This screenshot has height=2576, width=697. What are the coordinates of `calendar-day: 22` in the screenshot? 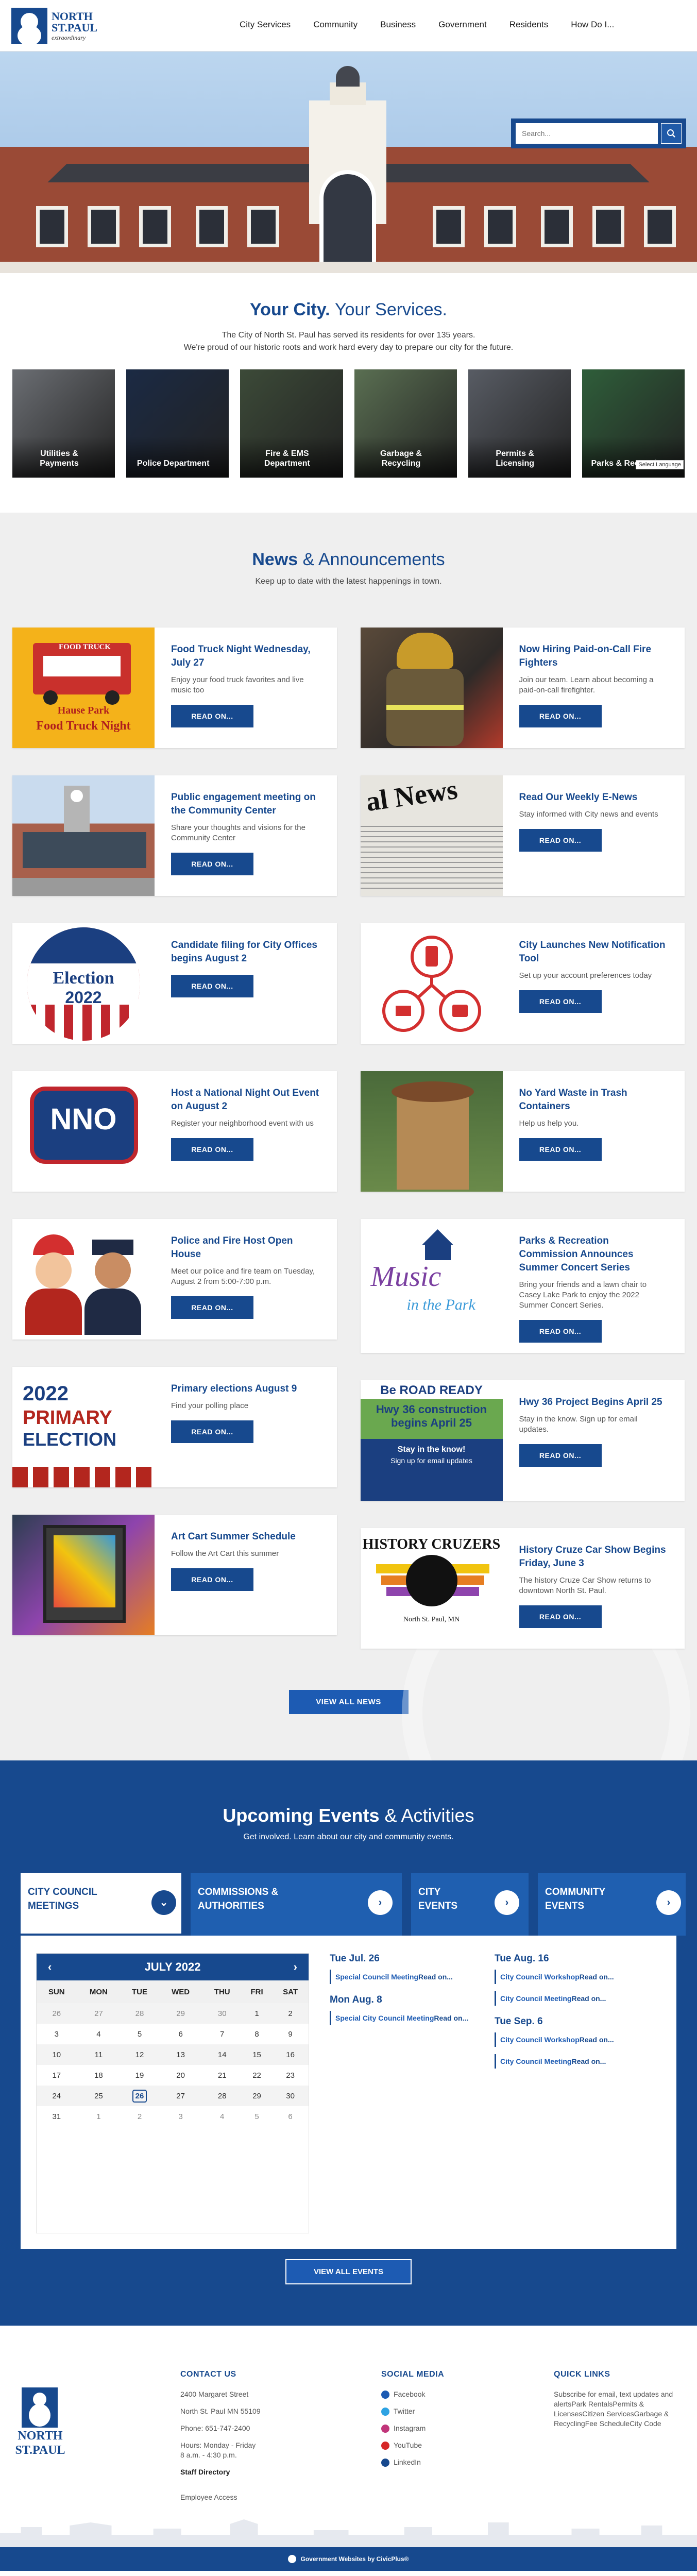 It's located at (257, 2075).